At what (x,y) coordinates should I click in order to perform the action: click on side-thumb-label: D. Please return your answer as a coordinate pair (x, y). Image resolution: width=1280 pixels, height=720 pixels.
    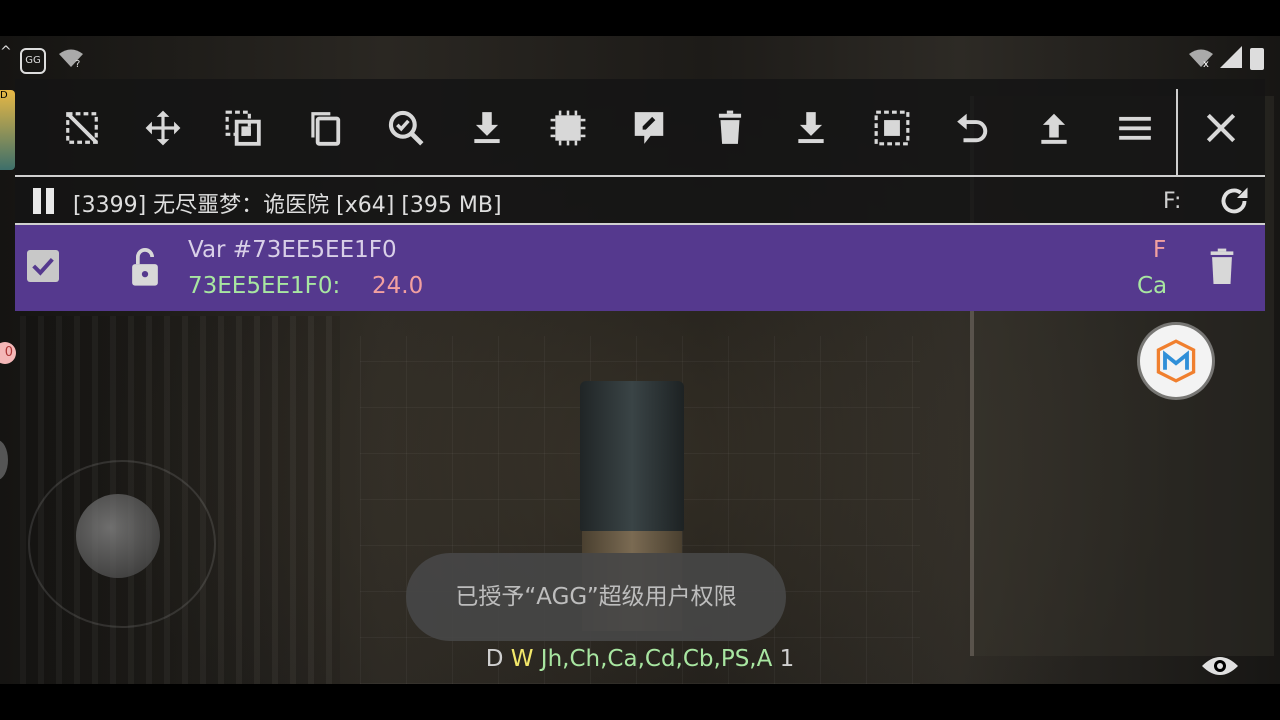
    Looking at the image, I should click on (4, 95).